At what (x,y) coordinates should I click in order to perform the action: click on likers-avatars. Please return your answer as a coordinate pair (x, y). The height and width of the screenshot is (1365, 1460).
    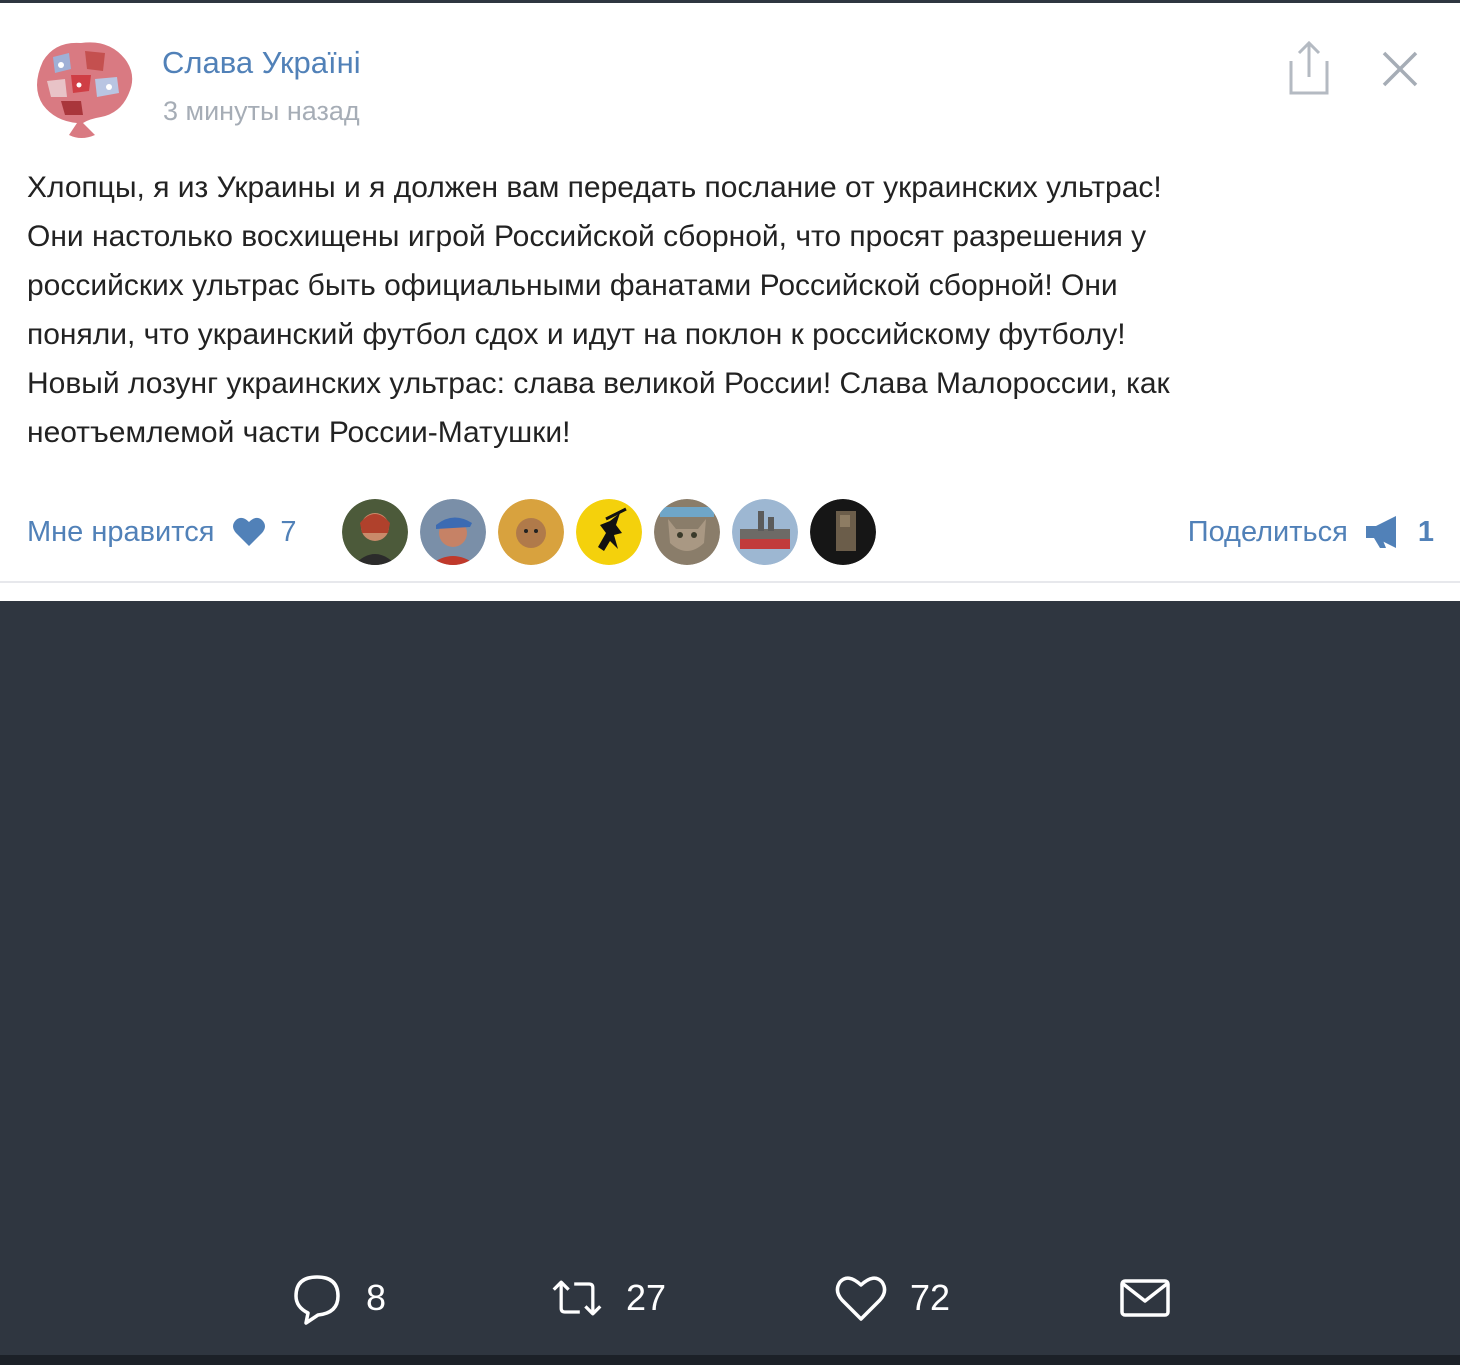
    Looking at the image, I should click on (615, 533).